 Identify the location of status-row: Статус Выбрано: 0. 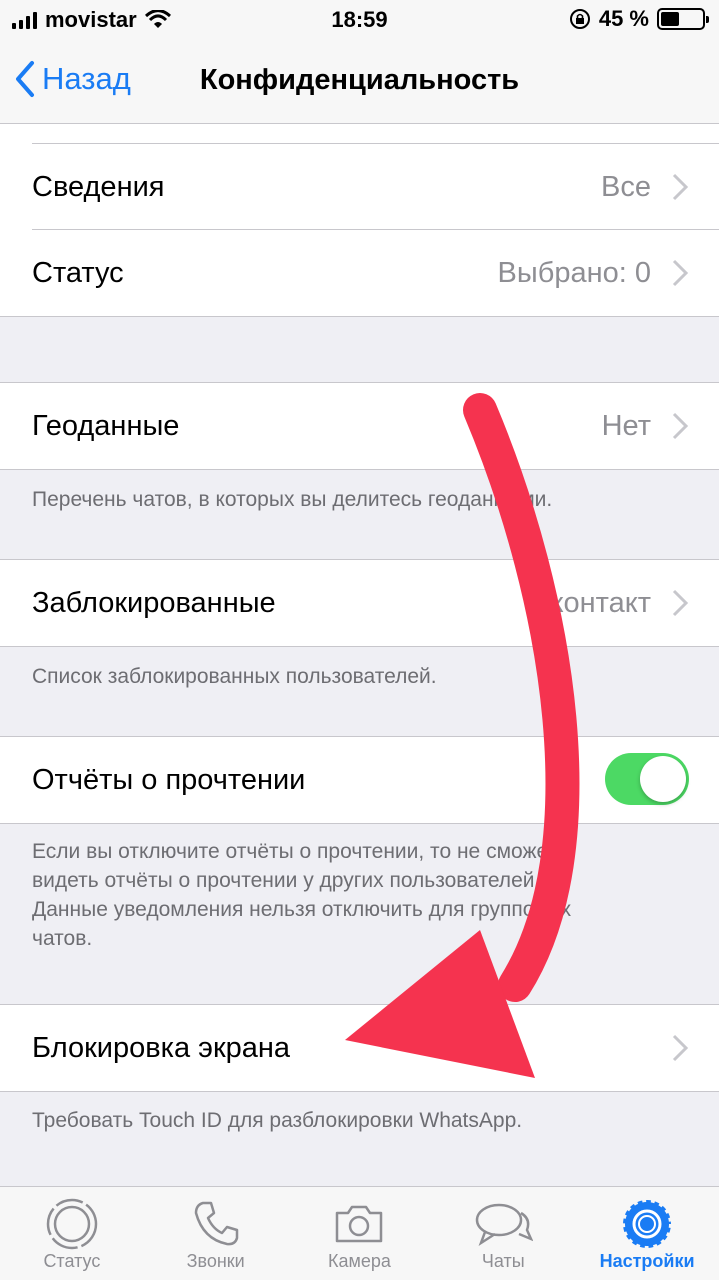
(359, 273).